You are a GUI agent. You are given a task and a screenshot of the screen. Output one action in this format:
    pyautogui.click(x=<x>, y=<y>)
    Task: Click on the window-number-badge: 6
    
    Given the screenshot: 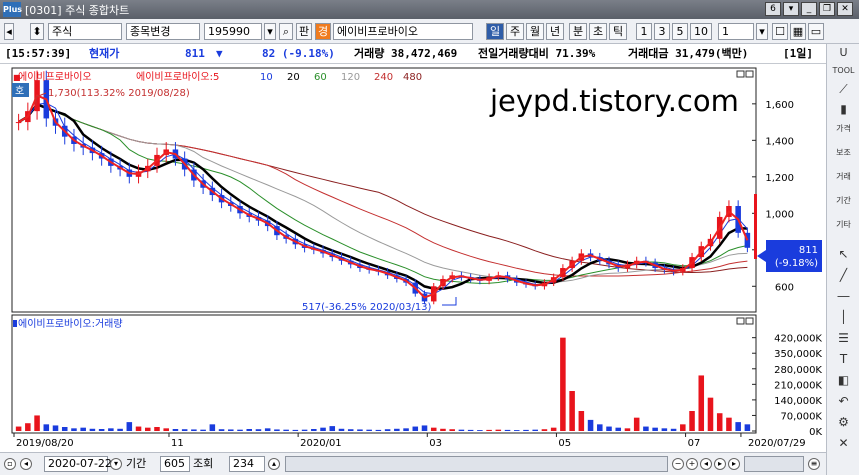 What is the action you would take?
    pyautogui.click(x=773, y=9)
    